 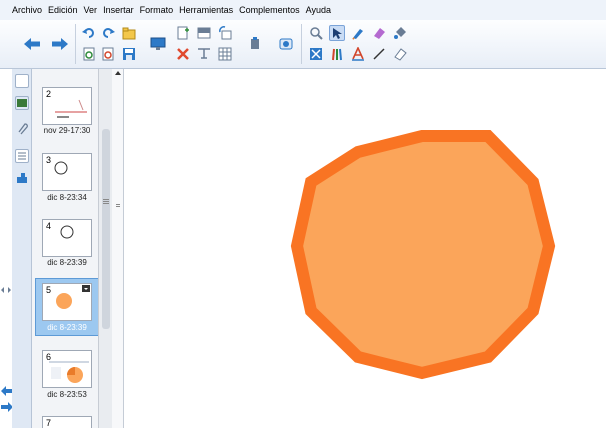 What do you see at coordinates (64, 301) in the screenshot?
I see `orange-circle-icon` at bounding box center [64, 301].